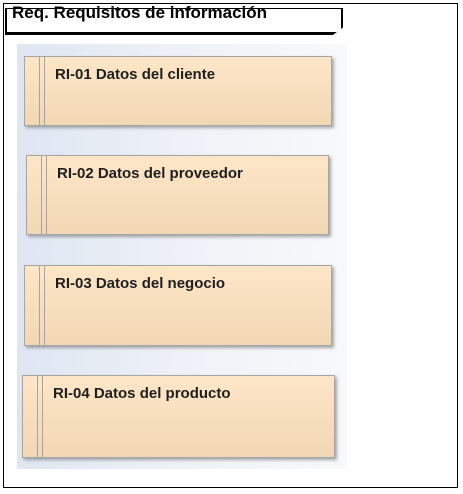  I want to click on requirement-label: RI-01 Datos del cliente, so click(135, 74).